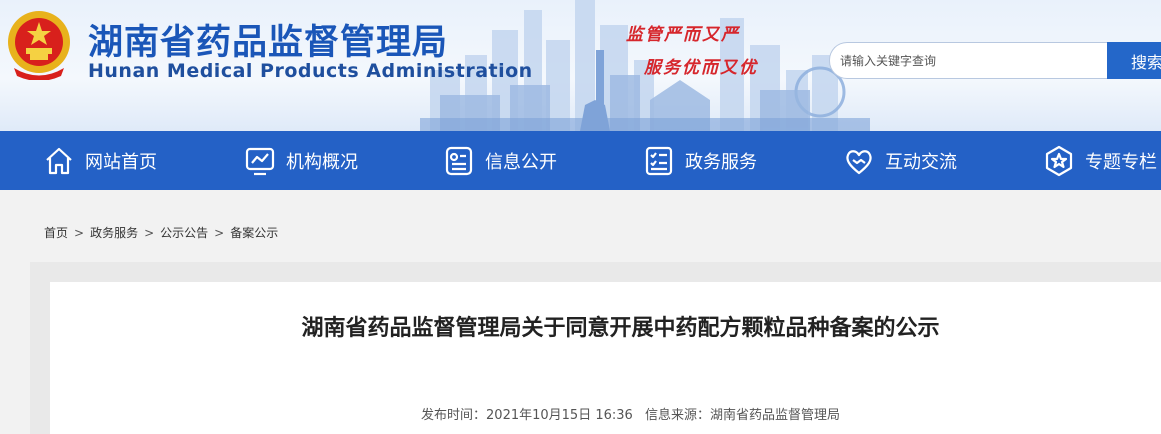 This screenshot has width=1161, height=434. I want to click on site-title: 湖南省药品监督管理局, so click(268, 43).